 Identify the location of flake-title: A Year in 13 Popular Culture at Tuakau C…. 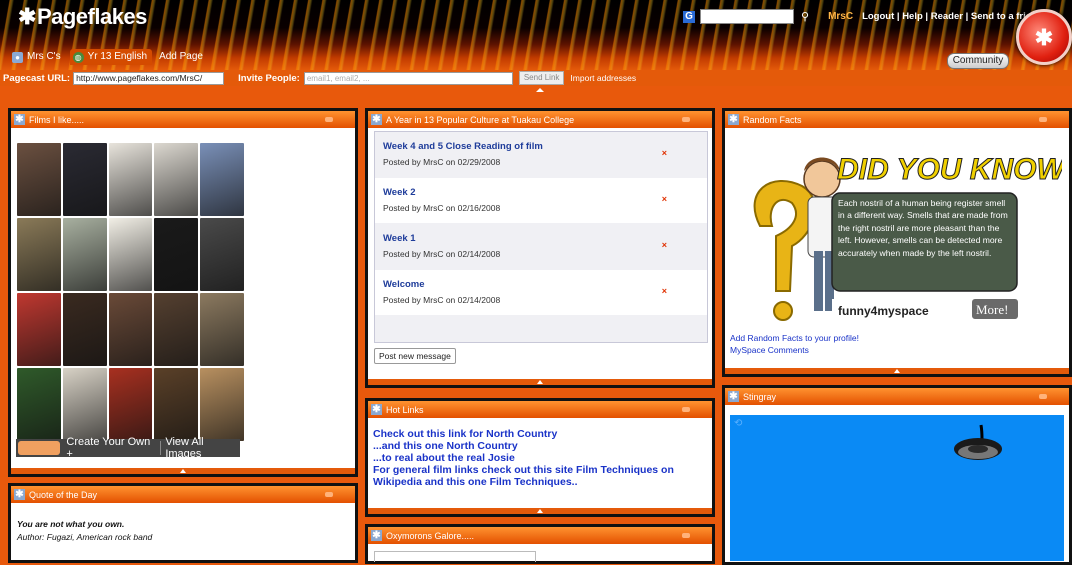
(480, 119).